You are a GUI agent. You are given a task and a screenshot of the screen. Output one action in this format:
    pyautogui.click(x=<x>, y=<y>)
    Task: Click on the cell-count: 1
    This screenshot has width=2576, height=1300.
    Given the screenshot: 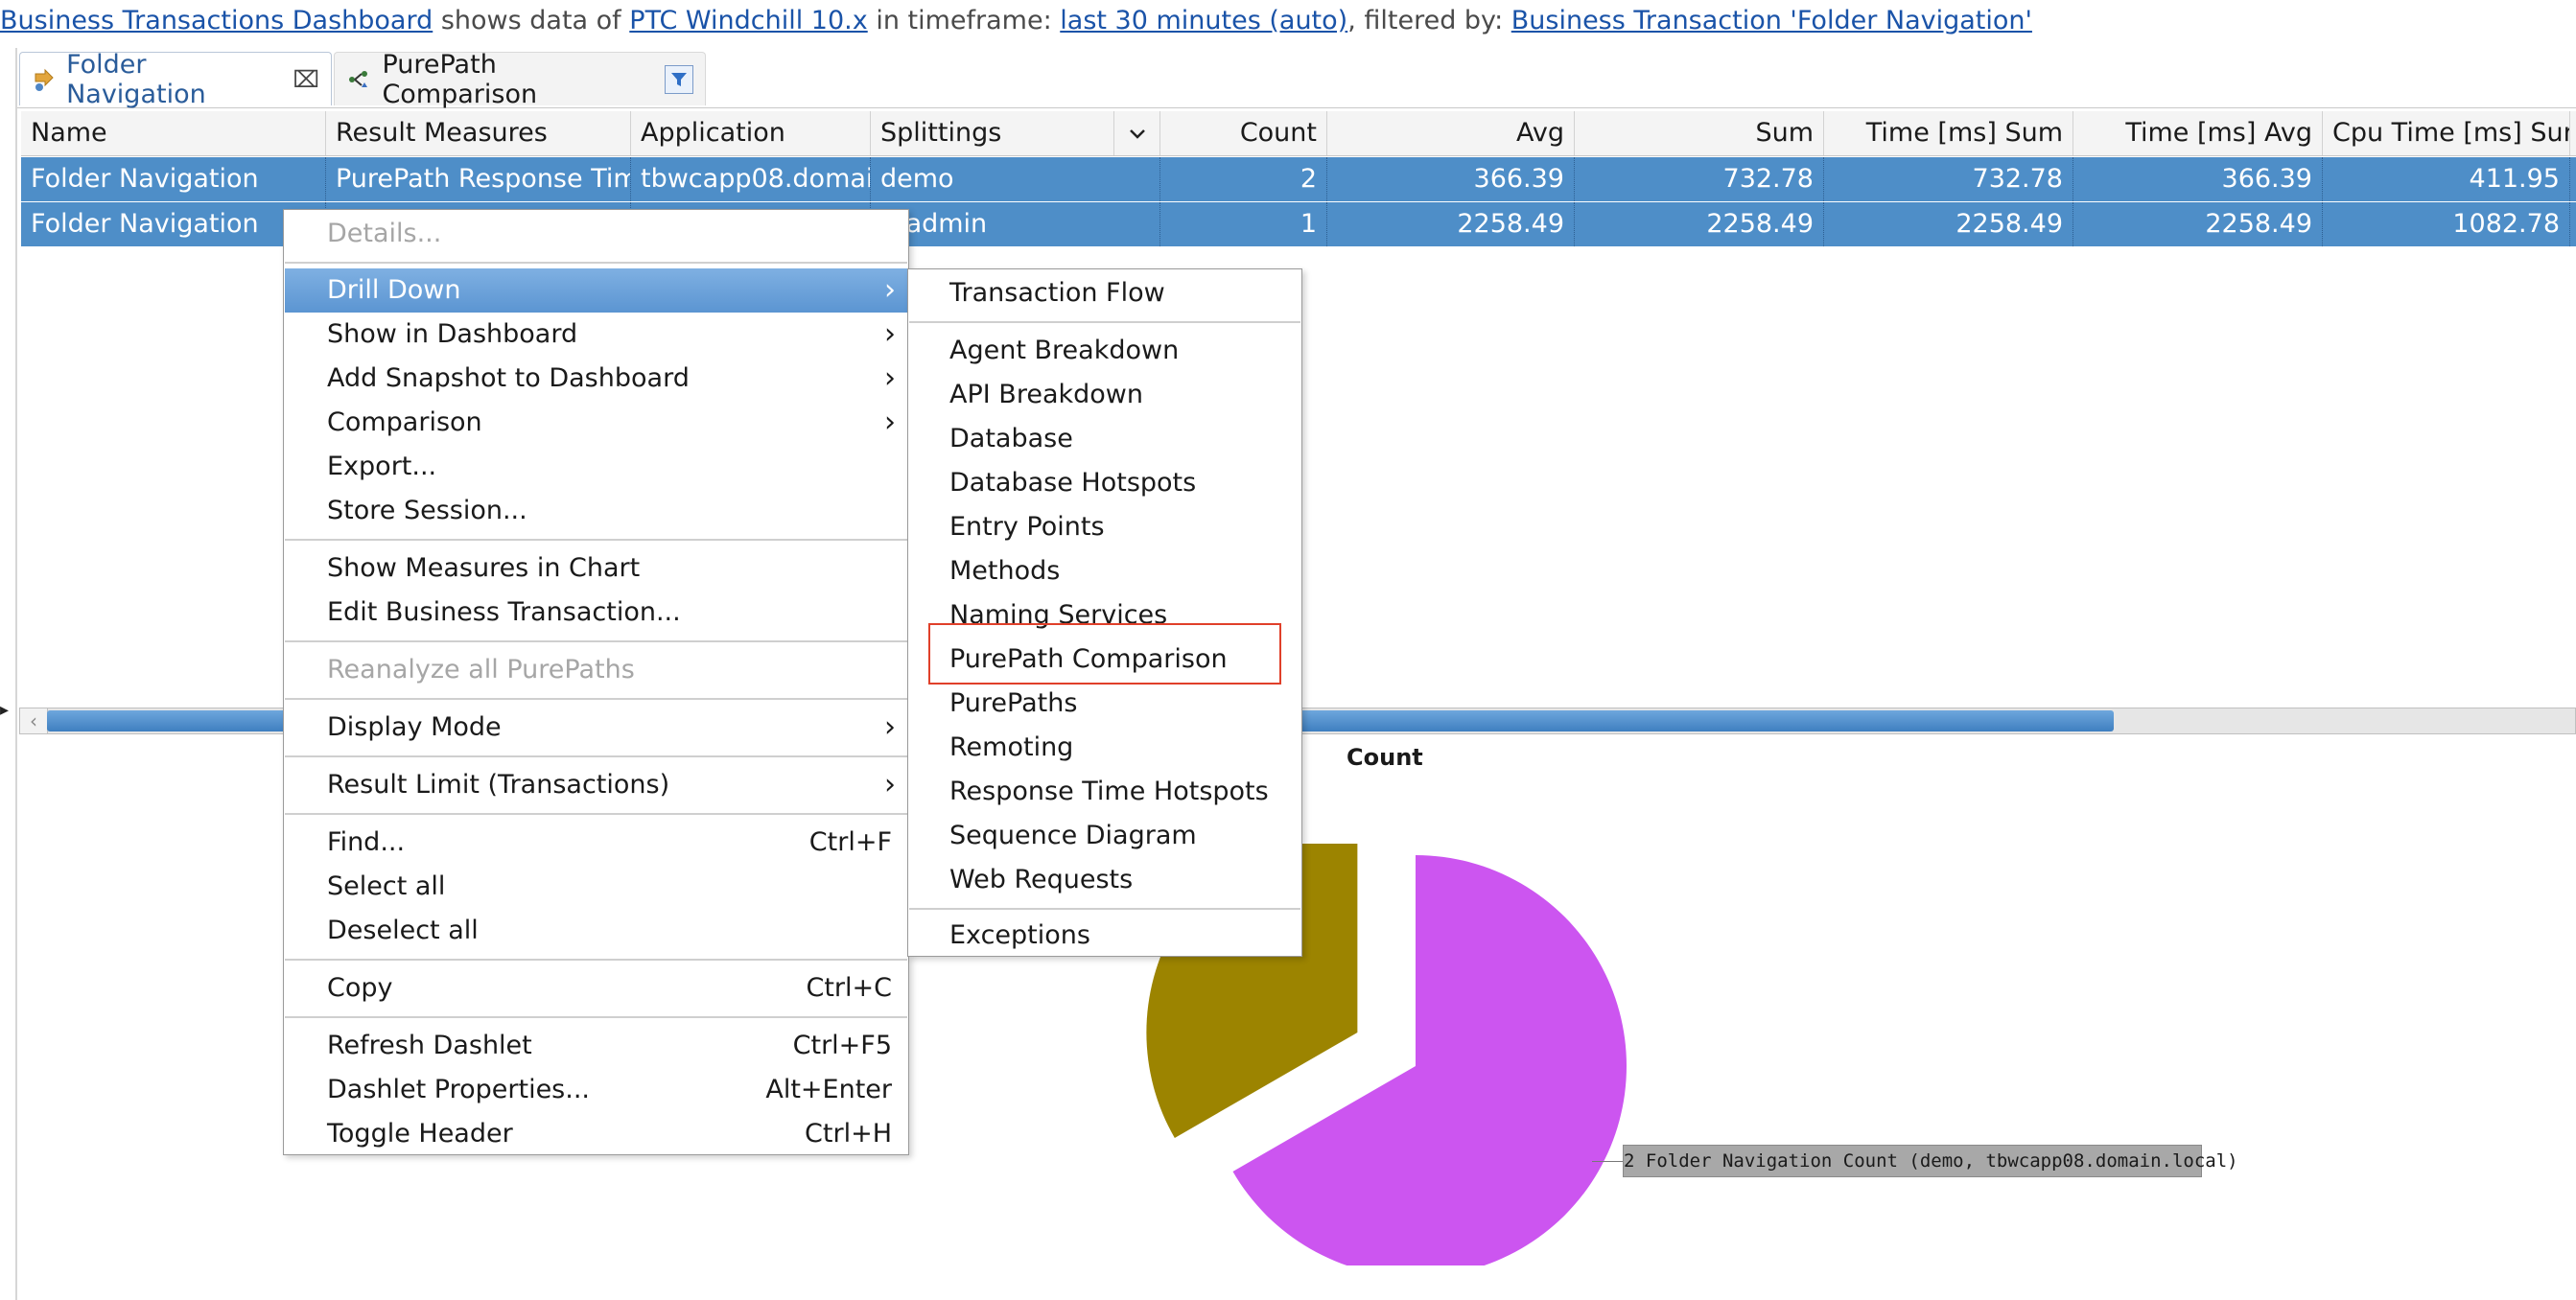 What is the action you would take?
    pyautogui.click(x=1243, y=224)
    